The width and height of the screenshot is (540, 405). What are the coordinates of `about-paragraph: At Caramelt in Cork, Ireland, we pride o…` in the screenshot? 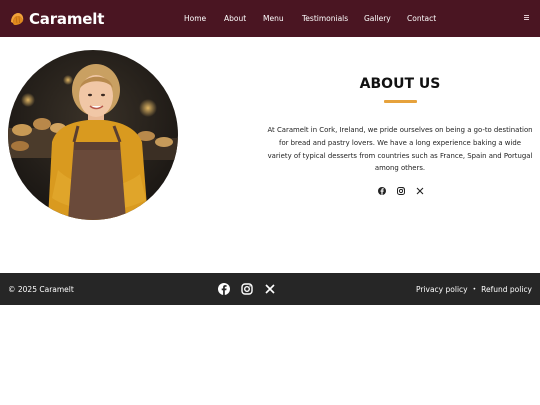 It's located at (400, 149).